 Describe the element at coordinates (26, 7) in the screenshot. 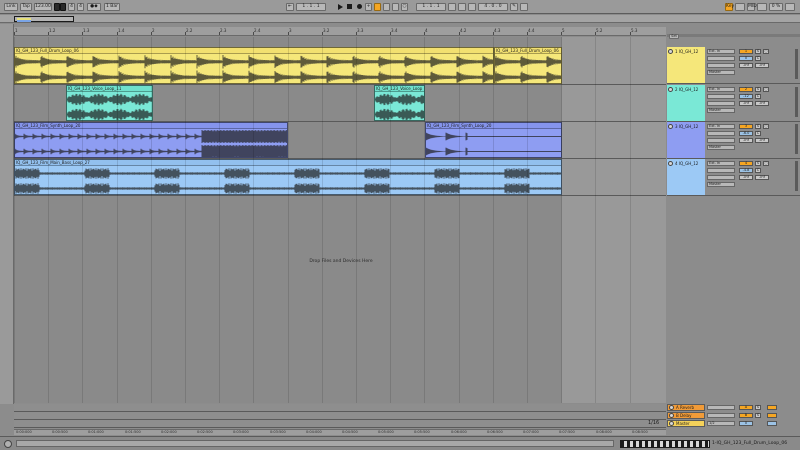

I see `tap-tempo-button: Tap` at that location.